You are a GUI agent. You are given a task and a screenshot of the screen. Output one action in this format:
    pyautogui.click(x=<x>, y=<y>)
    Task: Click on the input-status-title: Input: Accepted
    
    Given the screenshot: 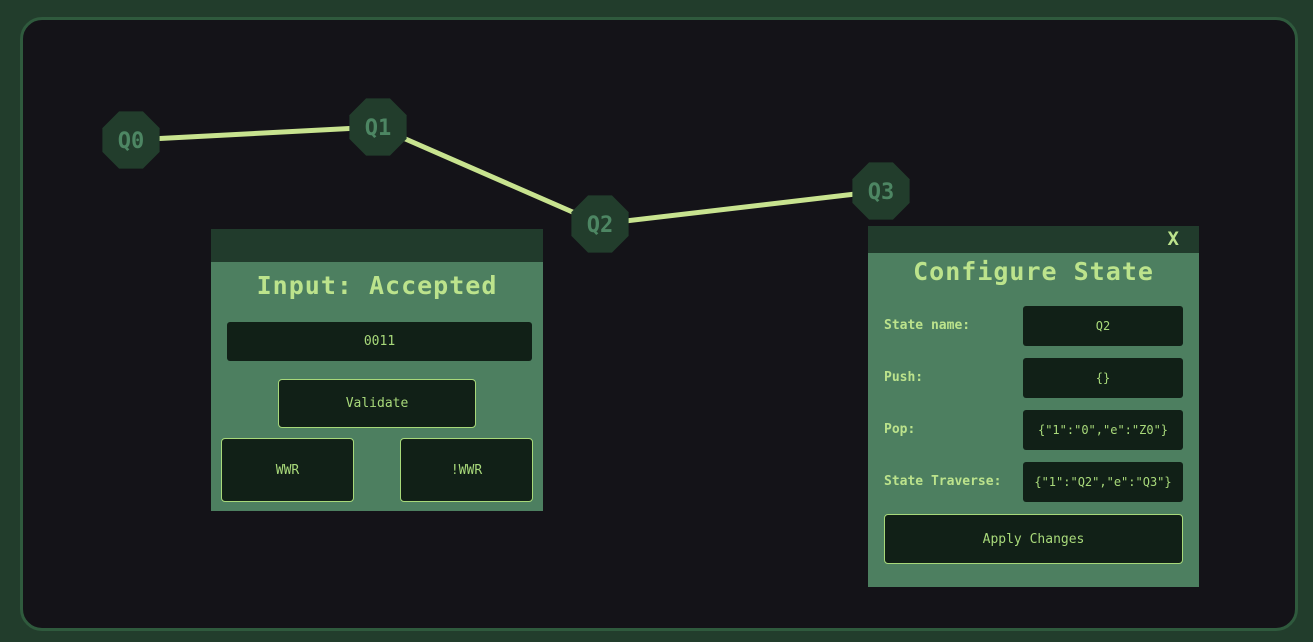 What is the action you would take?
    pyautogui.click(x=377, y=285)
    